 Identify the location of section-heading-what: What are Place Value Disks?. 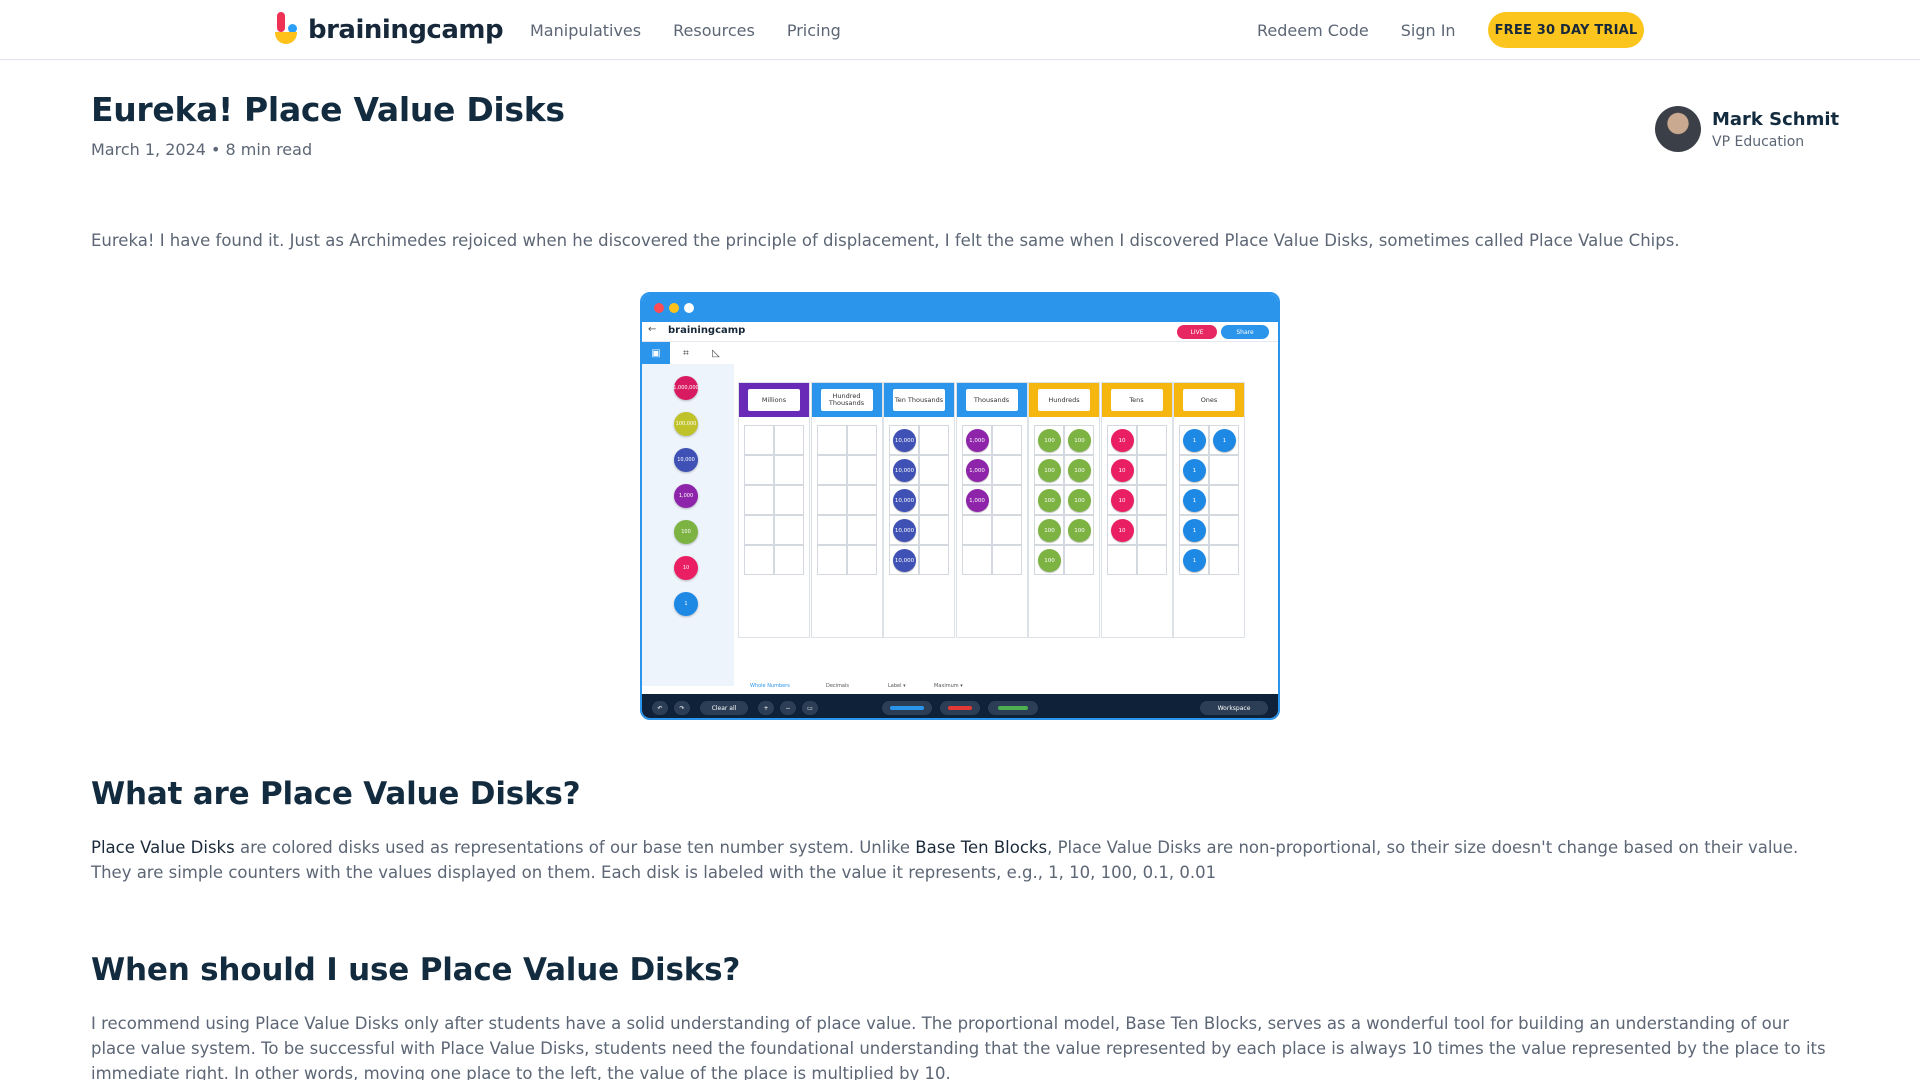
(336, 794).